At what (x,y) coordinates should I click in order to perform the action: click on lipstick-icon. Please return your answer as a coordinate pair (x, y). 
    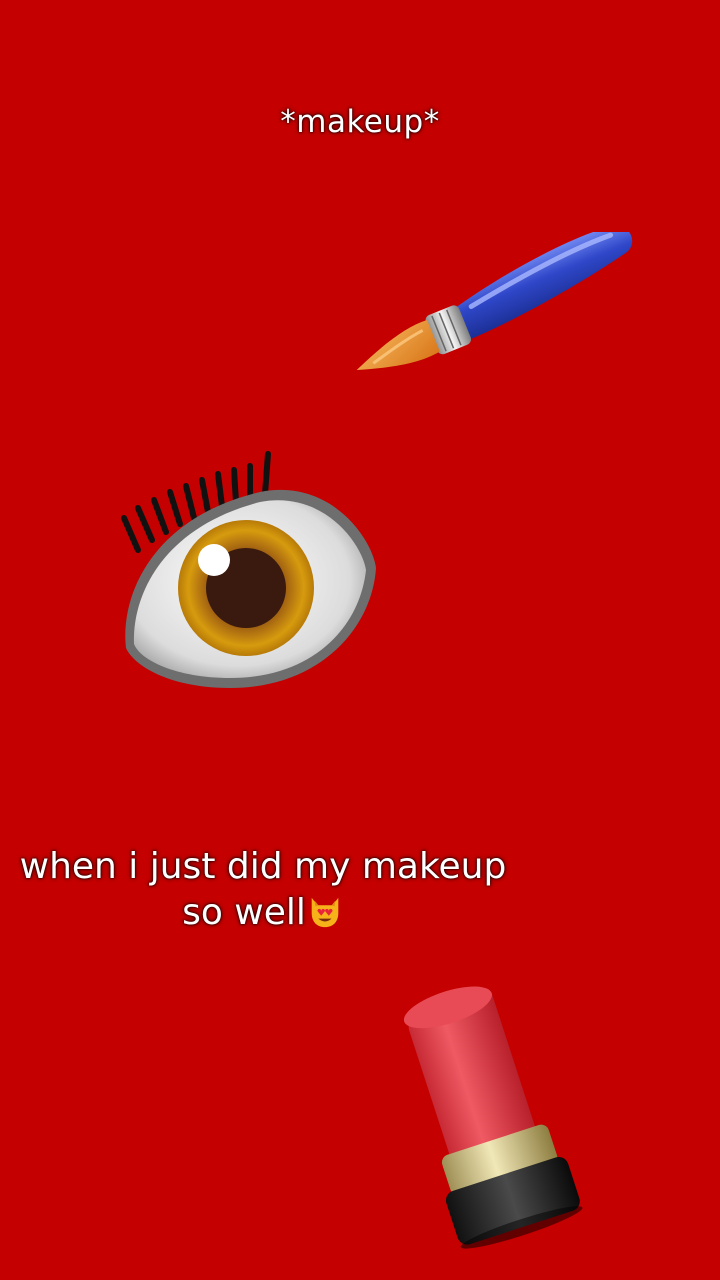
    Looking at the image, I should click on (493, 1117).